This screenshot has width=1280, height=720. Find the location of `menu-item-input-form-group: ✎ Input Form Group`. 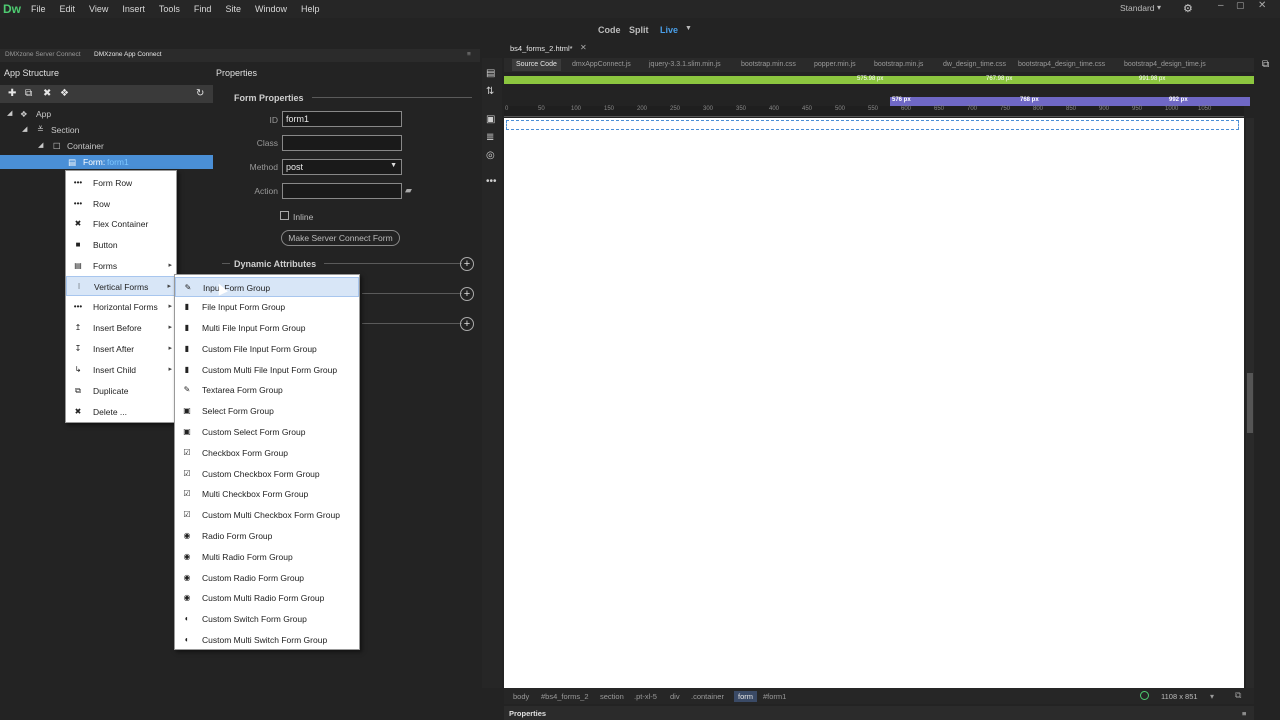

menu-item-input-form-group: ✎ Input Form Group is located at coordinates (267, 287).